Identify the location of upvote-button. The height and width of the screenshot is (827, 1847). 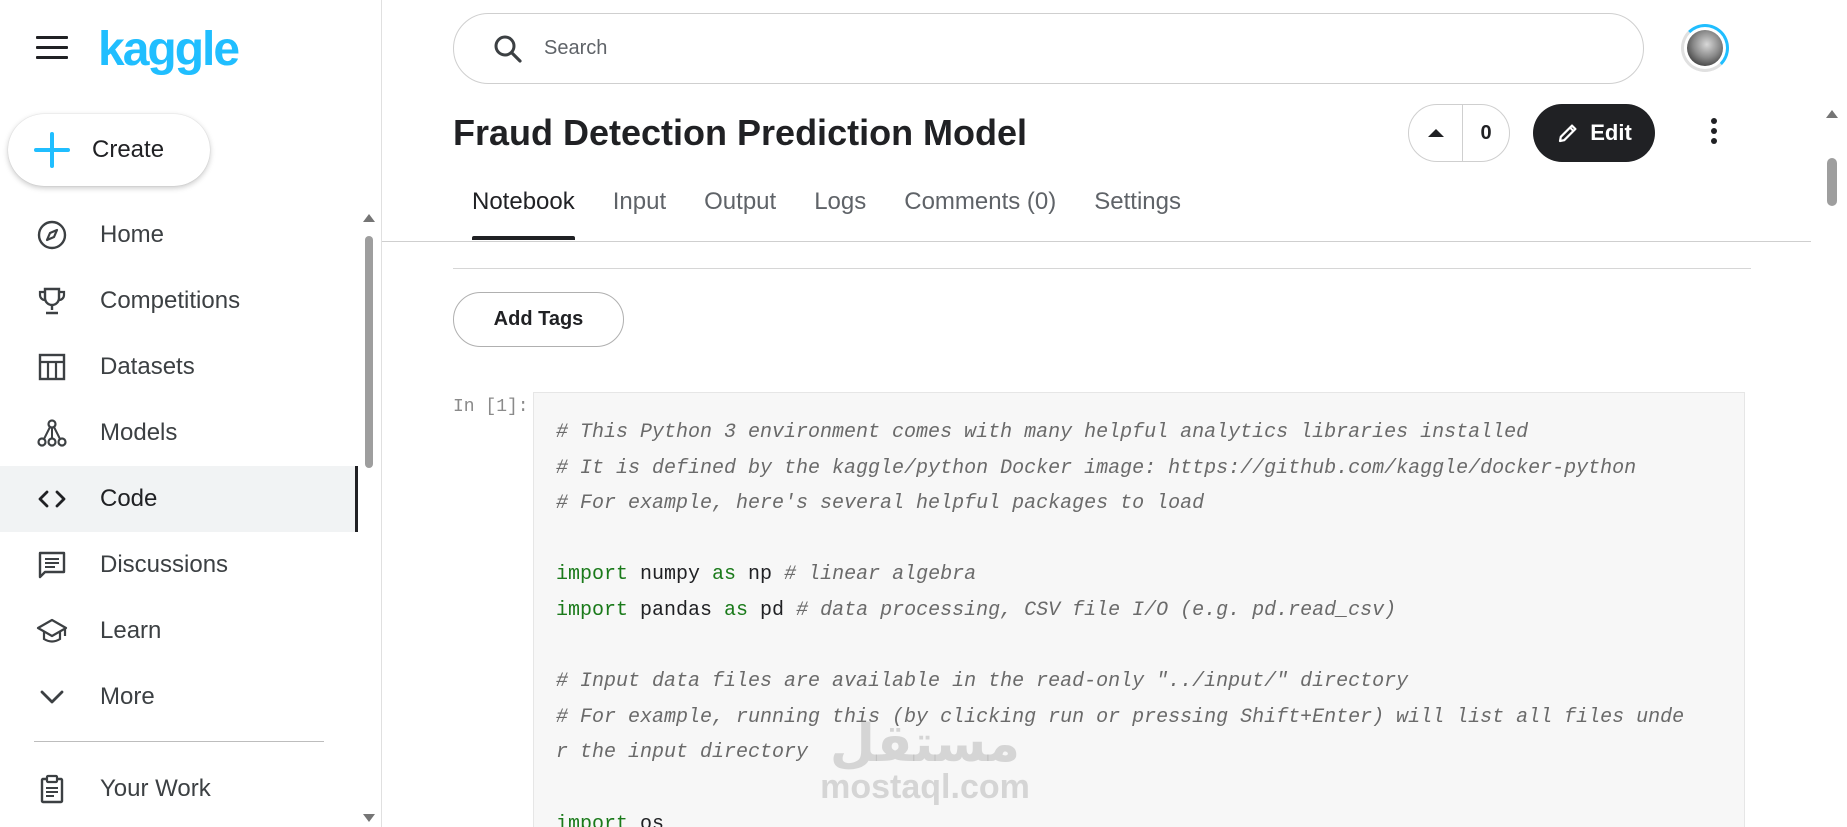
(1436, 133).